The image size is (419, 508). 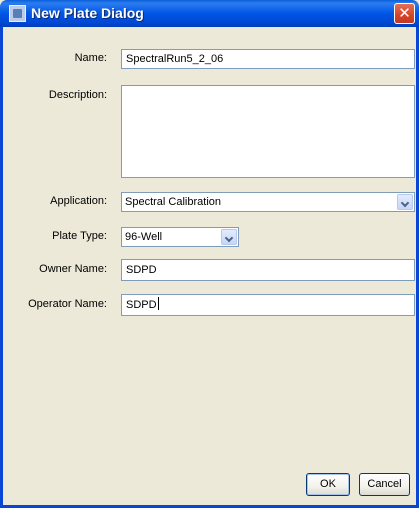 What do you see at coordinates (90, 58) in the screenshot?
I see `name-label: Name:` at bounding box center [90, 58].